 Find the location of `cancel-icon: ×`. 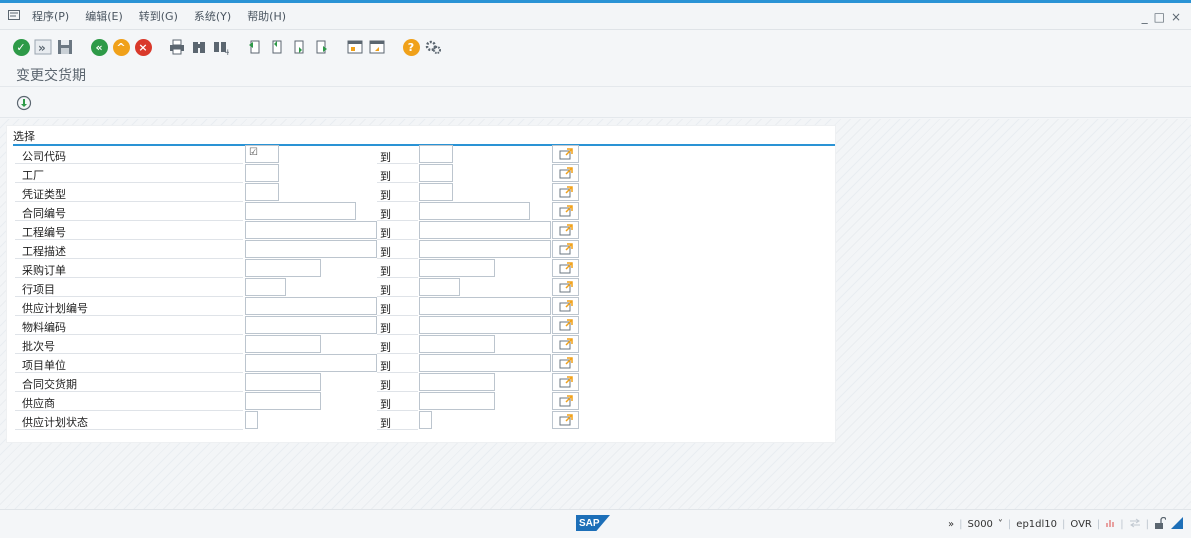

cancel-icon: × is located at coordinates (143, 47).